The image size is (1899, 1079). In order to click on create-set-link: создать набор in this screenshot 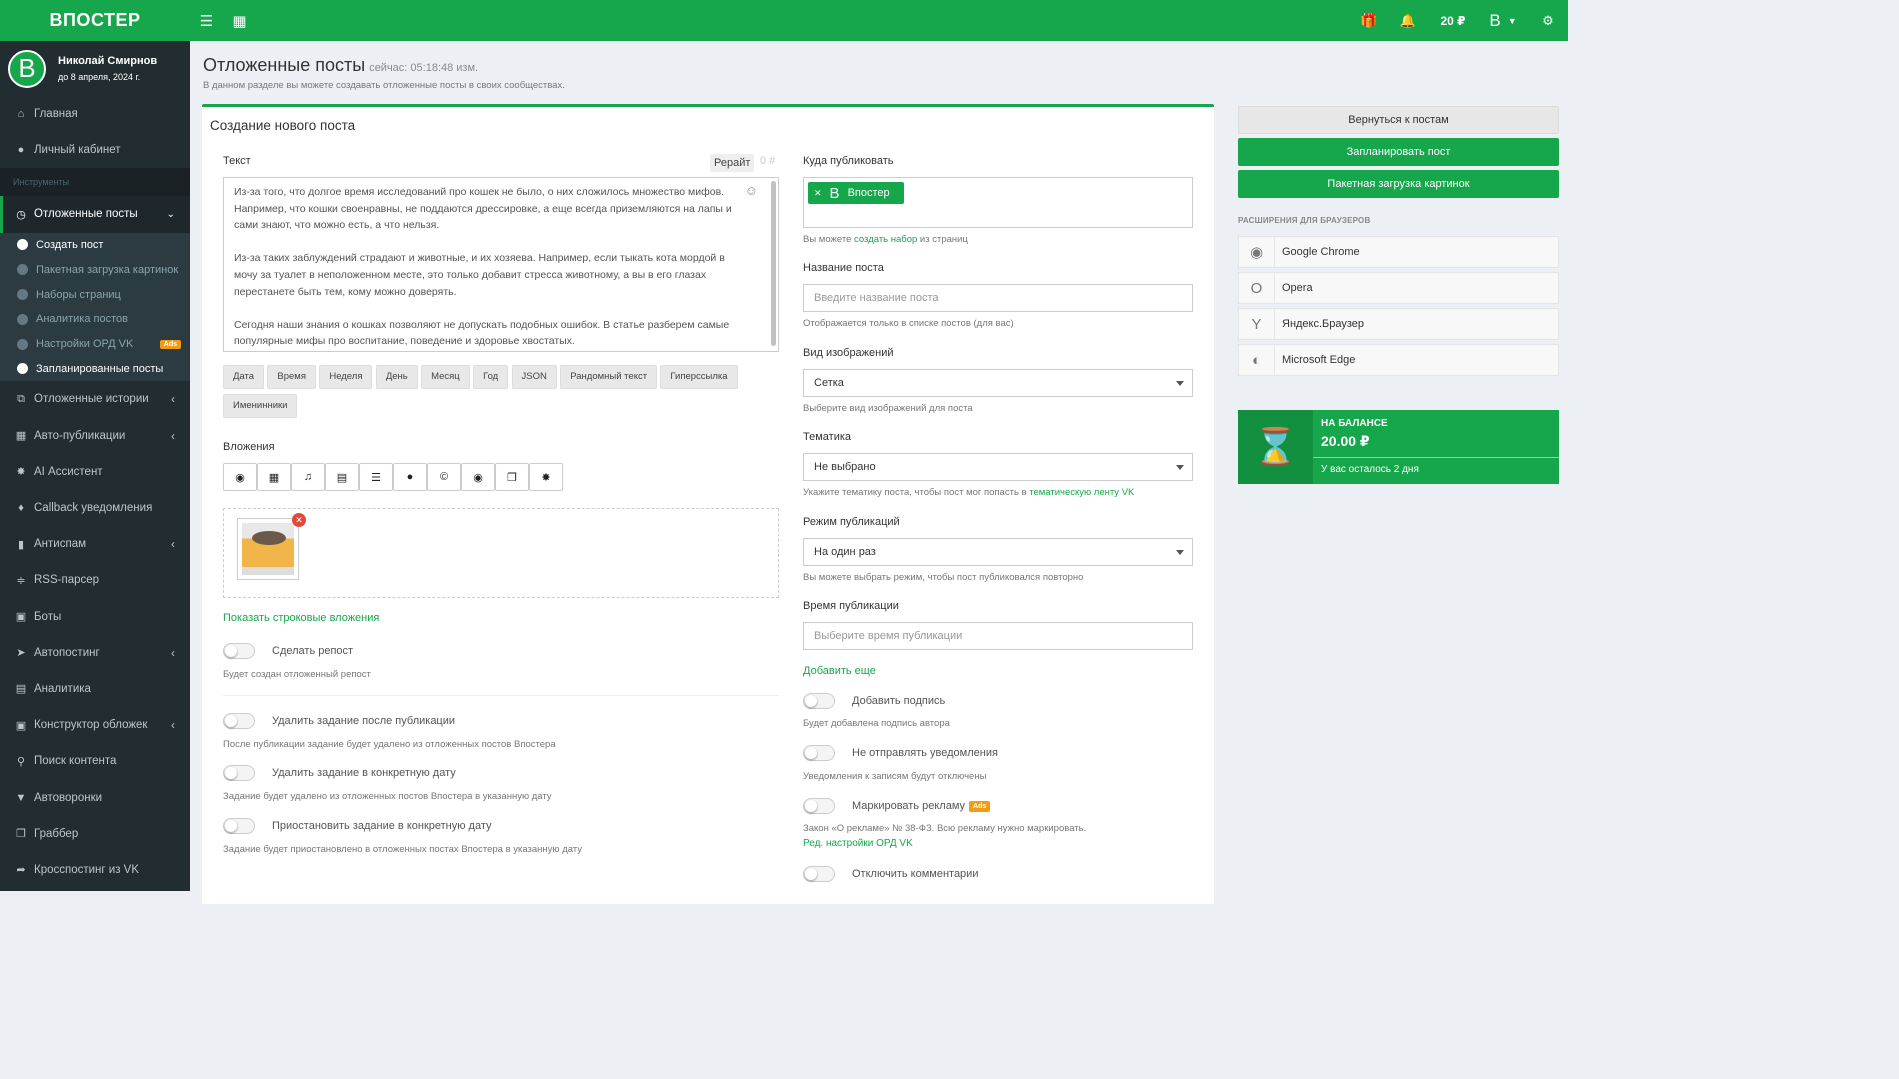, I will do `click(885, 239)`.